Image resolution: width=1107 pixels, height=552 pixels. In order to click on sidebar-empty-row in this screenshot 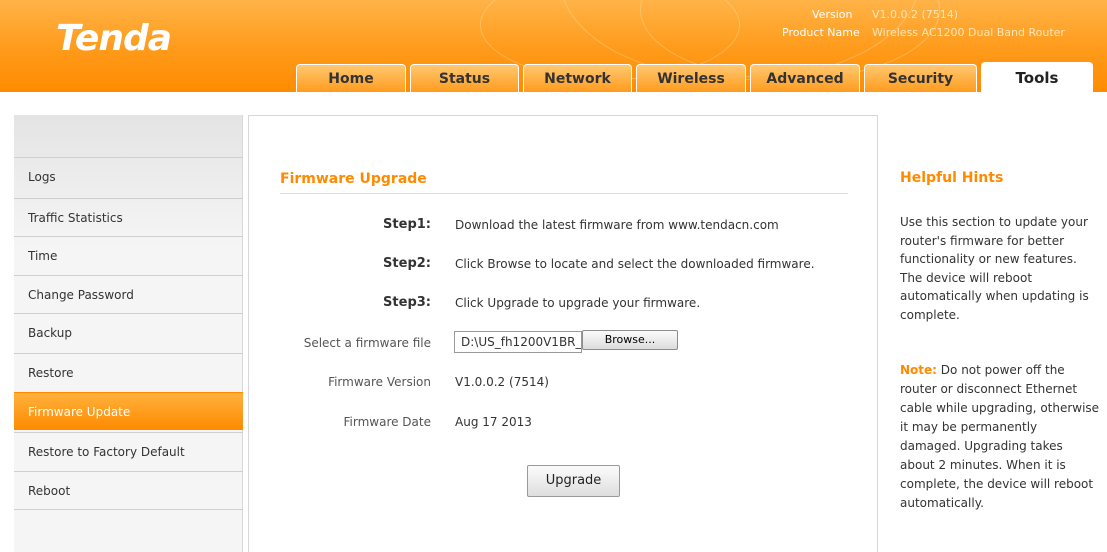, I will do `click(128, 530)`.